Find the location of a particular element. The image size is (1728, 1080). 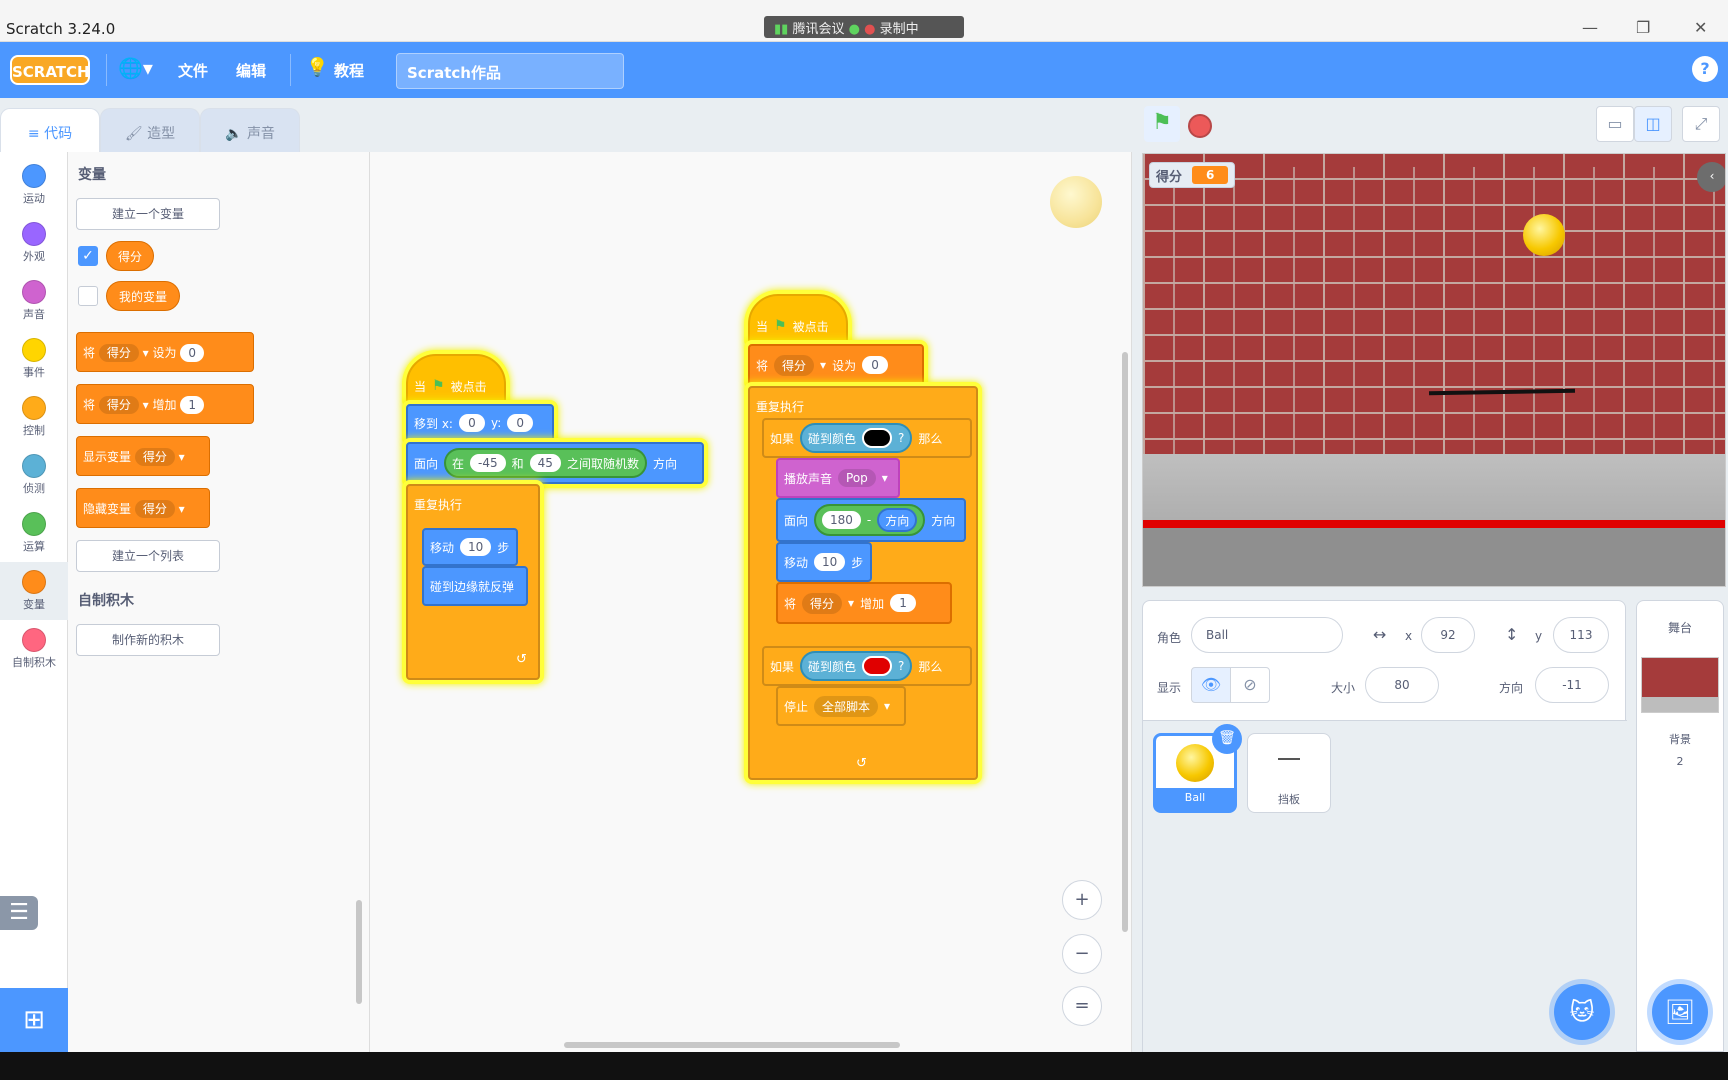

hide-variable-block: 隐藏变量 得分 ▾ is located at coordinates (143, 508).